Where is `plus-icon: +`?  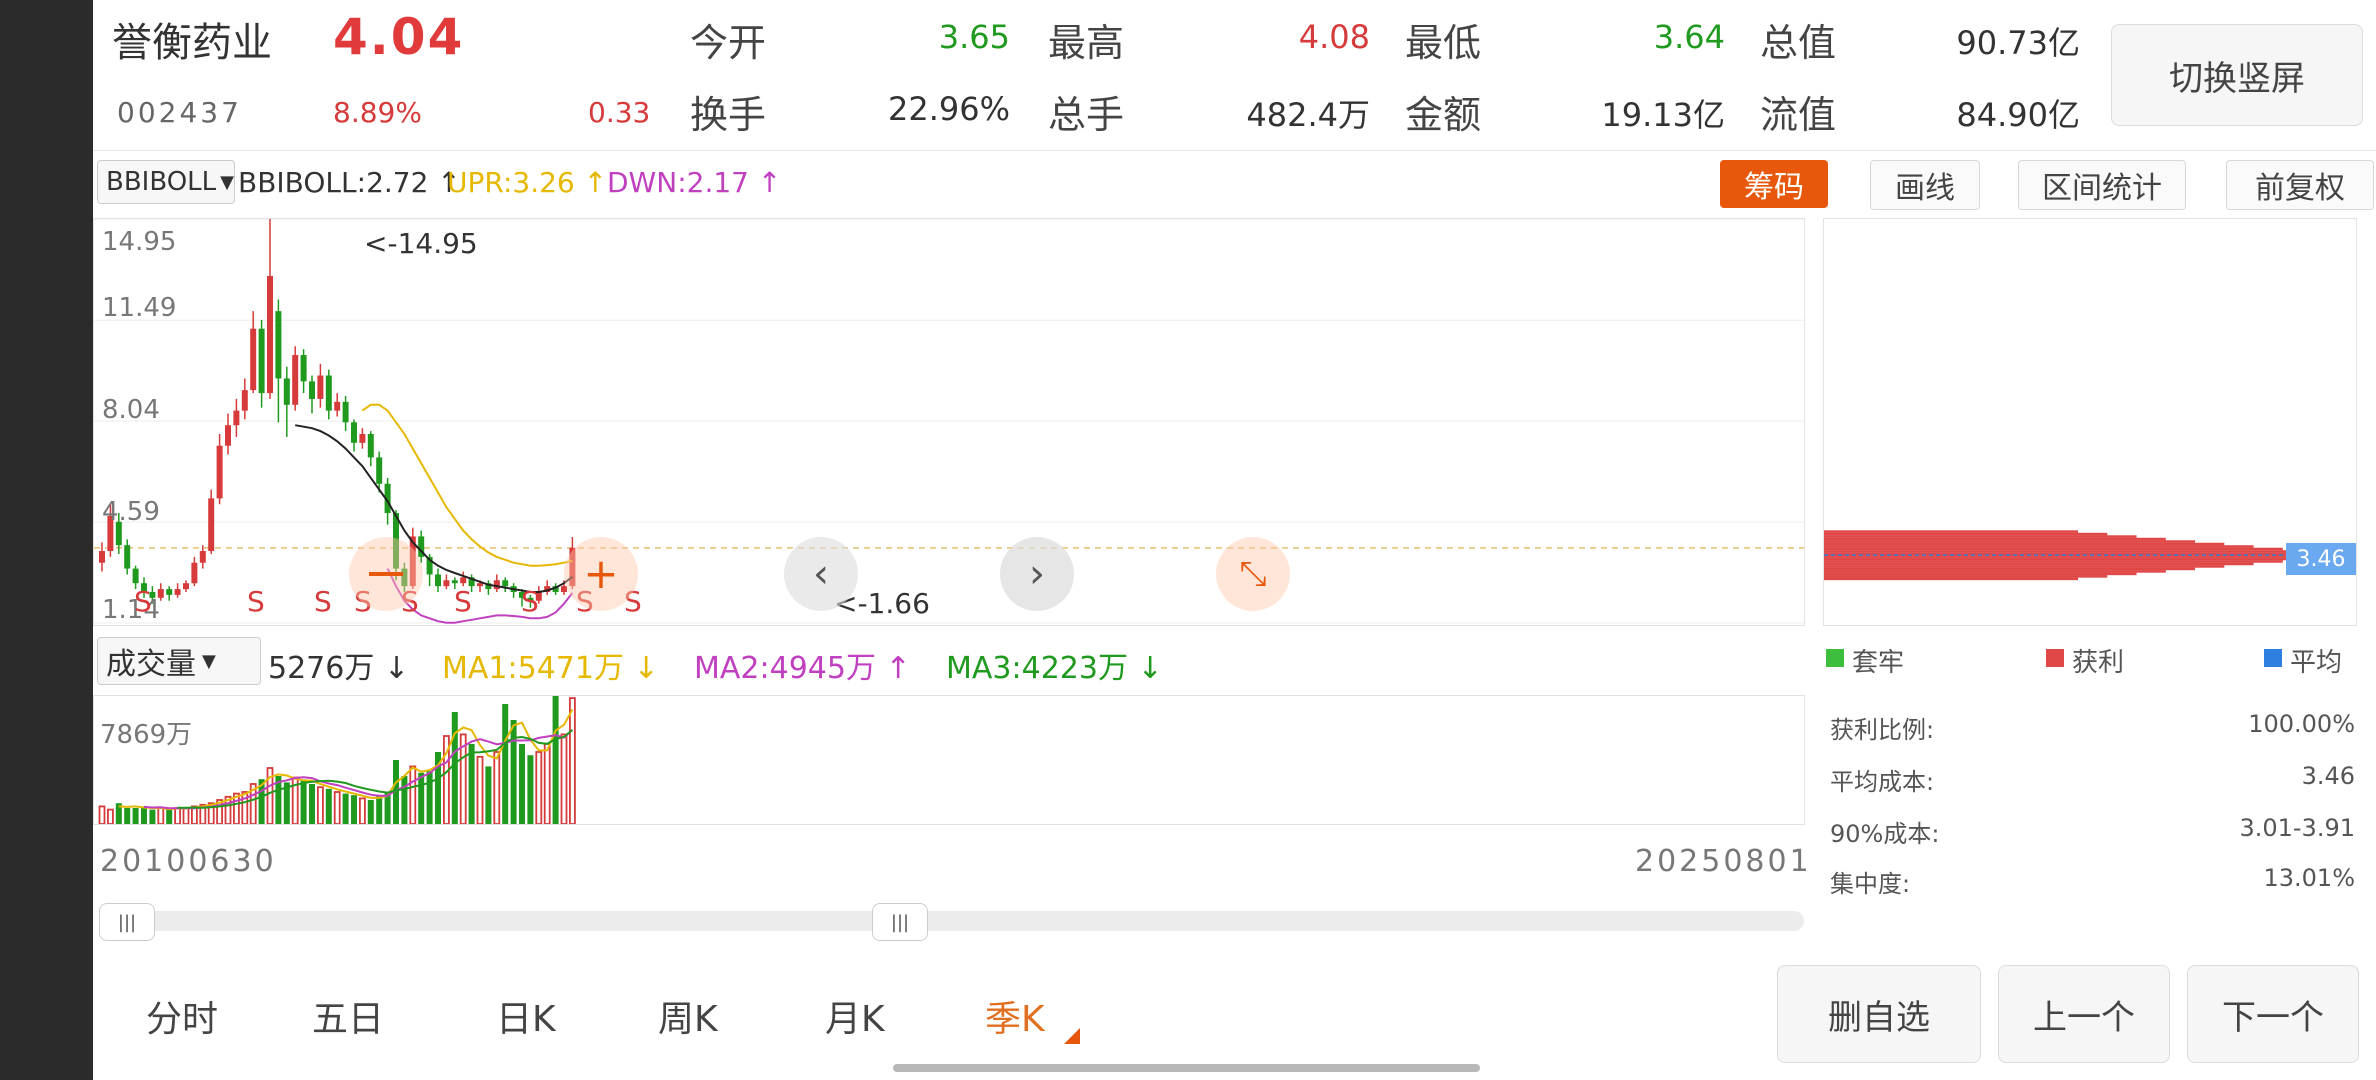
plus-icon: + is located at coordinates (601, 573).